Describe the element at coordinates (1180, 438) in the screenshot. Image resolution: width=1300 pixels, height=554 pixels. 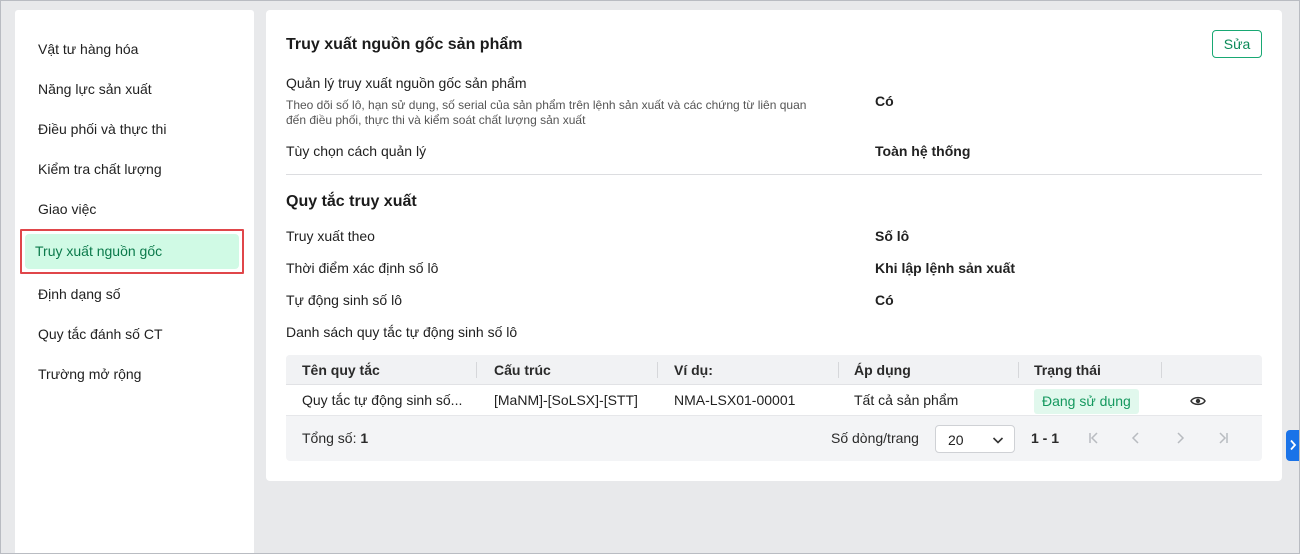
I see `next-page-icon` at that location.